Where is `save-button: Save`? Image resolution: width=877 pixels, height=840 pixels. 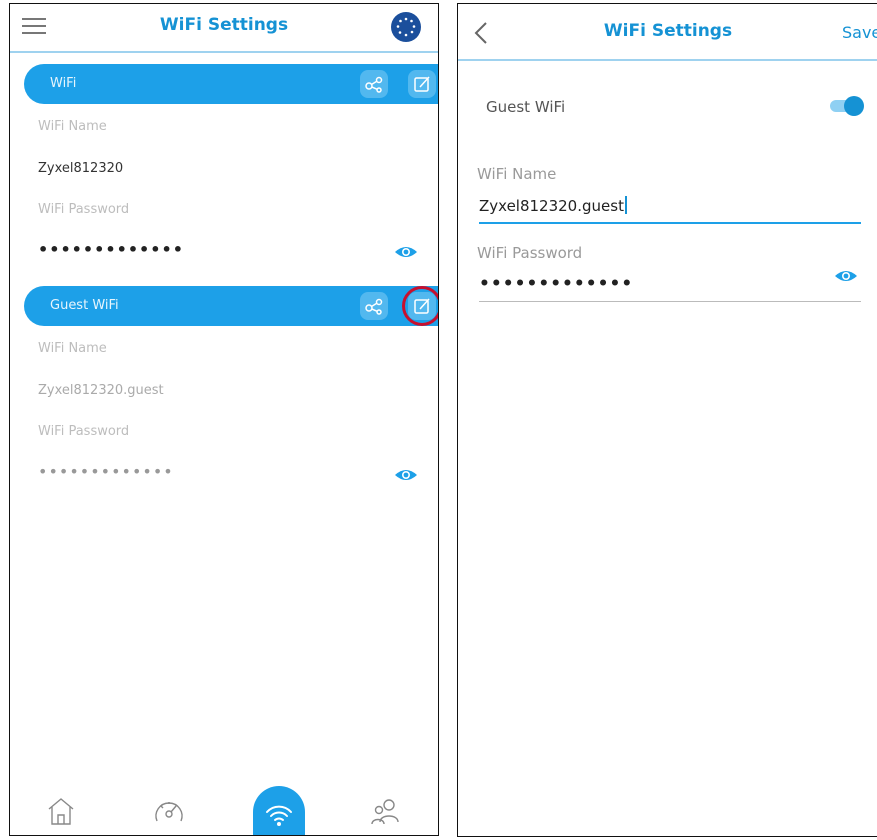 save-button: Save is located at coordinates (859, 32).